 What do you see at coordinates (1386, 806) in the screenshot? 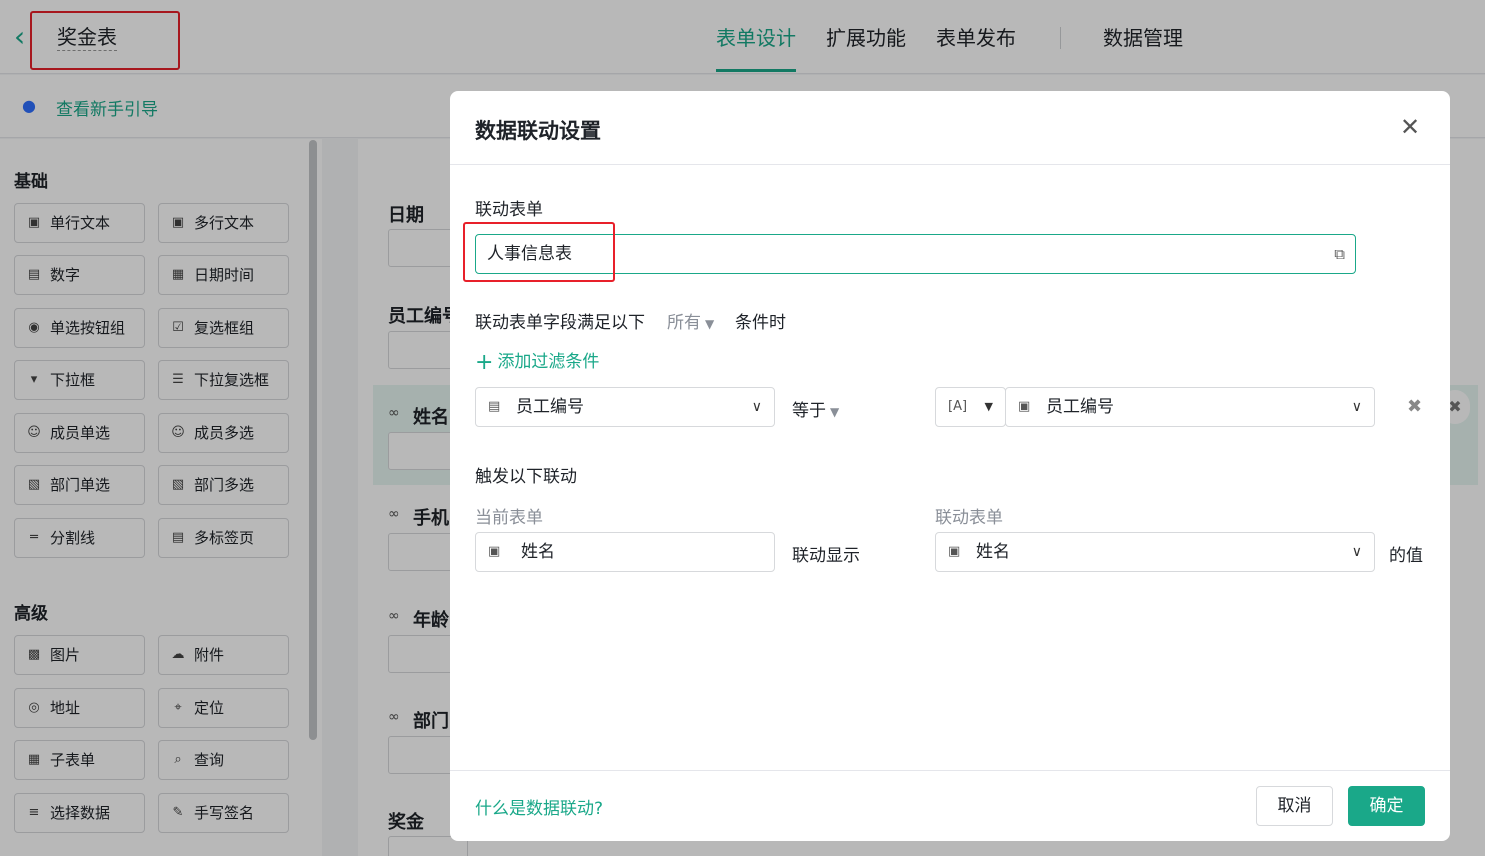
I see `confirm-button: 确定` at bounding box center [1386, 806].